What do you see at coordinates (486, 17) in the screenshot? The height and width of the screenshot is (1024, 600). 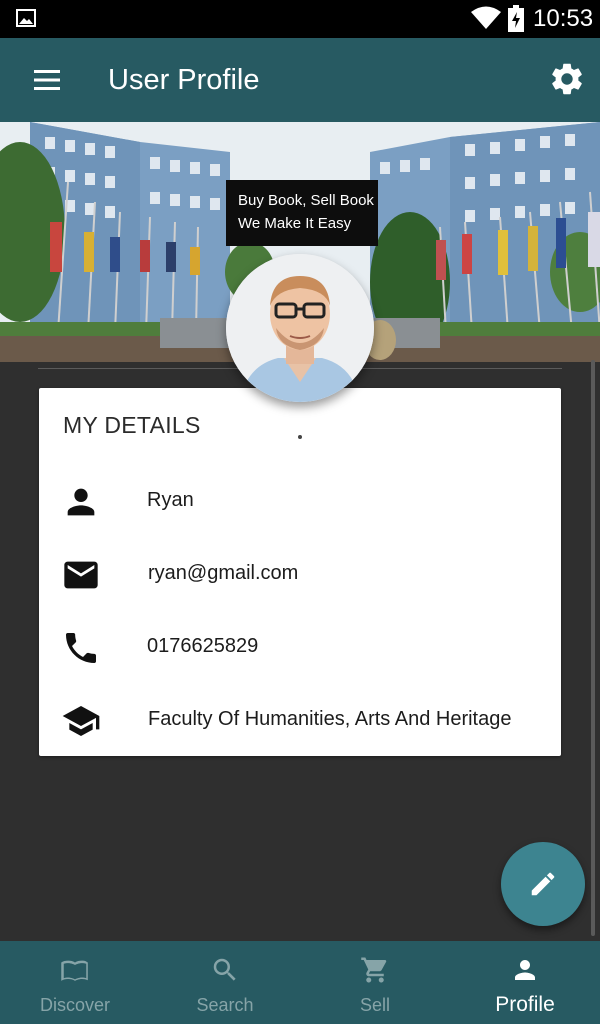 I see `wifi-icon` at bounding box center [486, 17].